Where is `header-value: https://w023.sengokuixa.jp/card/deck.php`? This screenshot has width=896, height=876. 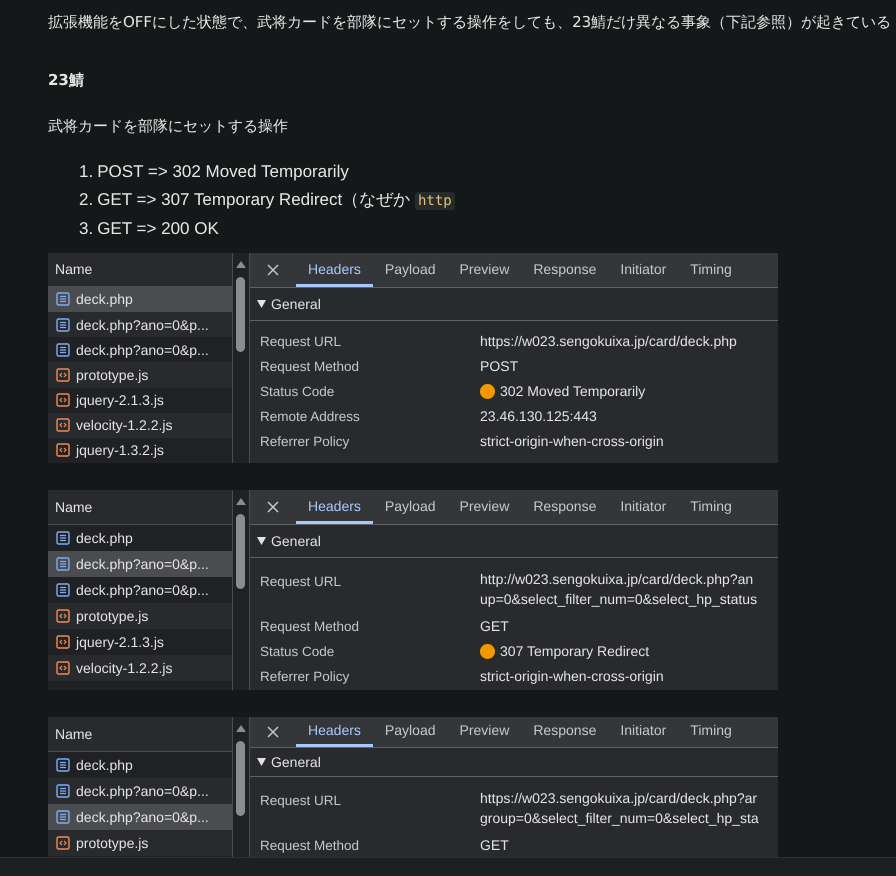
header-value: https://w023.sengokuixa.jp/card/deck.php is located at coordinates (608, 341).